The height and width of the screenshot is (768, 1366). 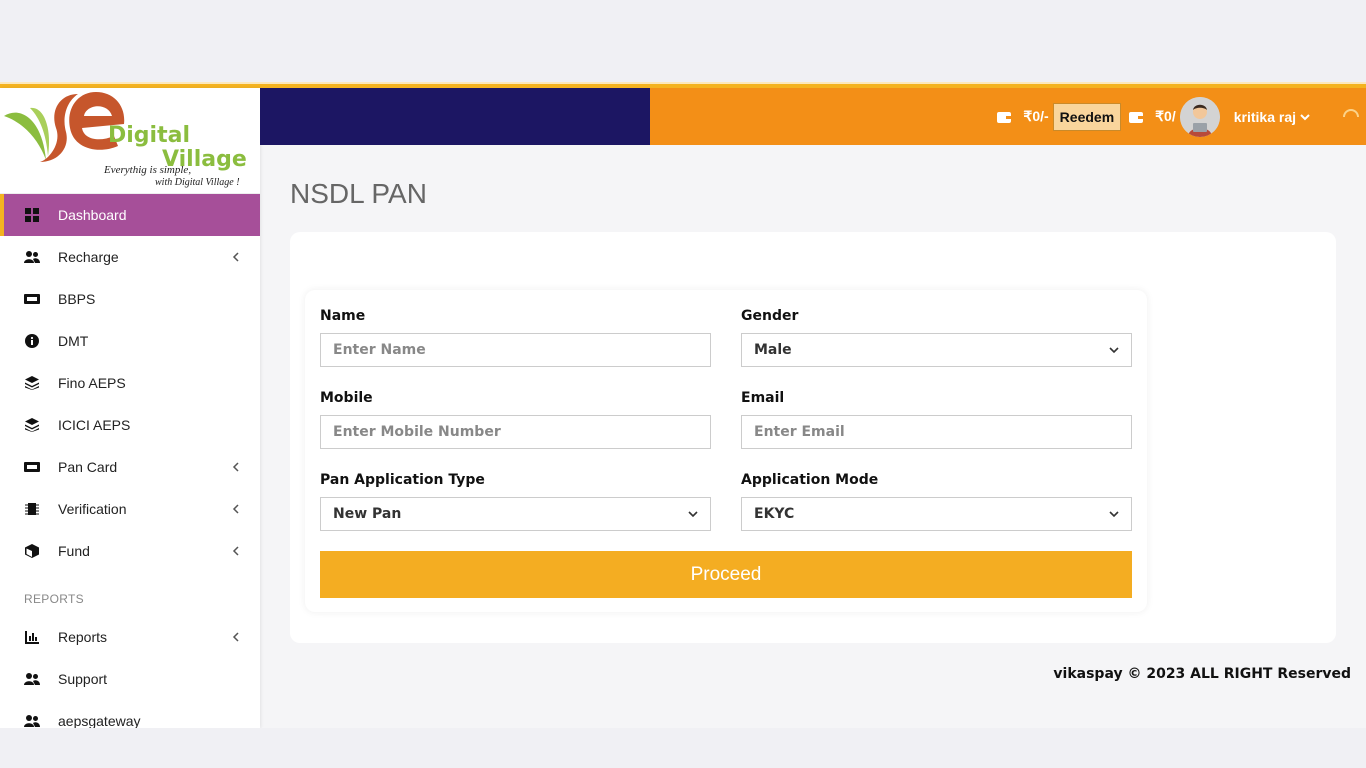 I want to click on sidebar-item-label: Dashboard, so click(x=92, y=215).